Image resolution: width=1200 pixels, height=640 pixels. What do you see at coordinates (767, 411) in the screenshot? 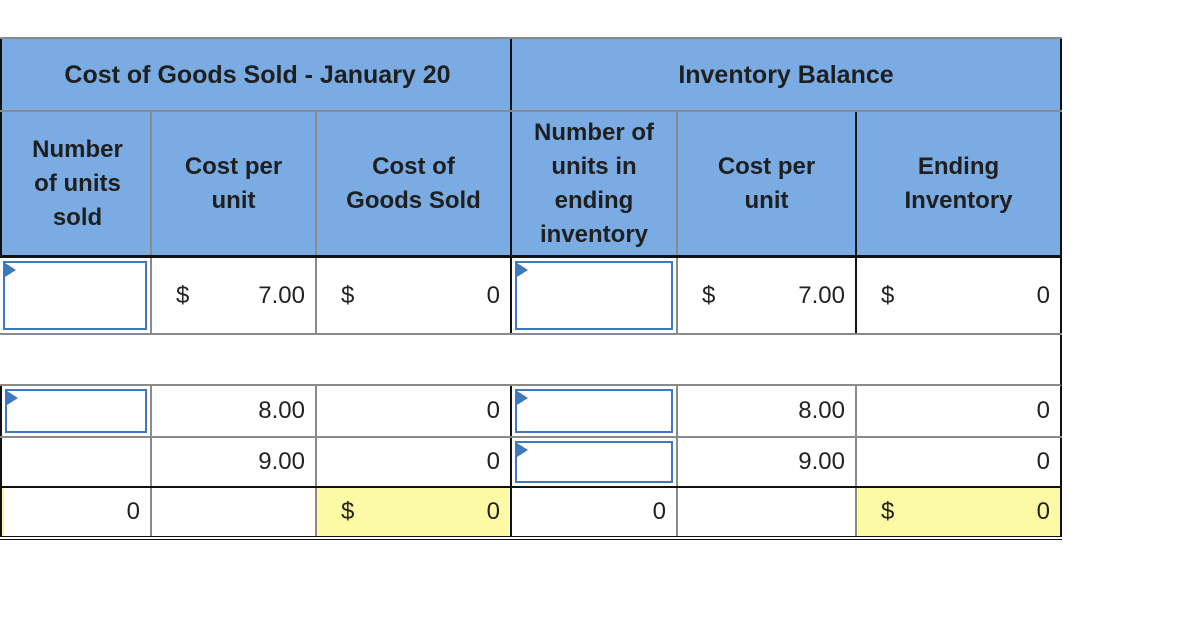
I see `inv-cost-per-unit-cell: 8.00` at bounding box center [767, 411].